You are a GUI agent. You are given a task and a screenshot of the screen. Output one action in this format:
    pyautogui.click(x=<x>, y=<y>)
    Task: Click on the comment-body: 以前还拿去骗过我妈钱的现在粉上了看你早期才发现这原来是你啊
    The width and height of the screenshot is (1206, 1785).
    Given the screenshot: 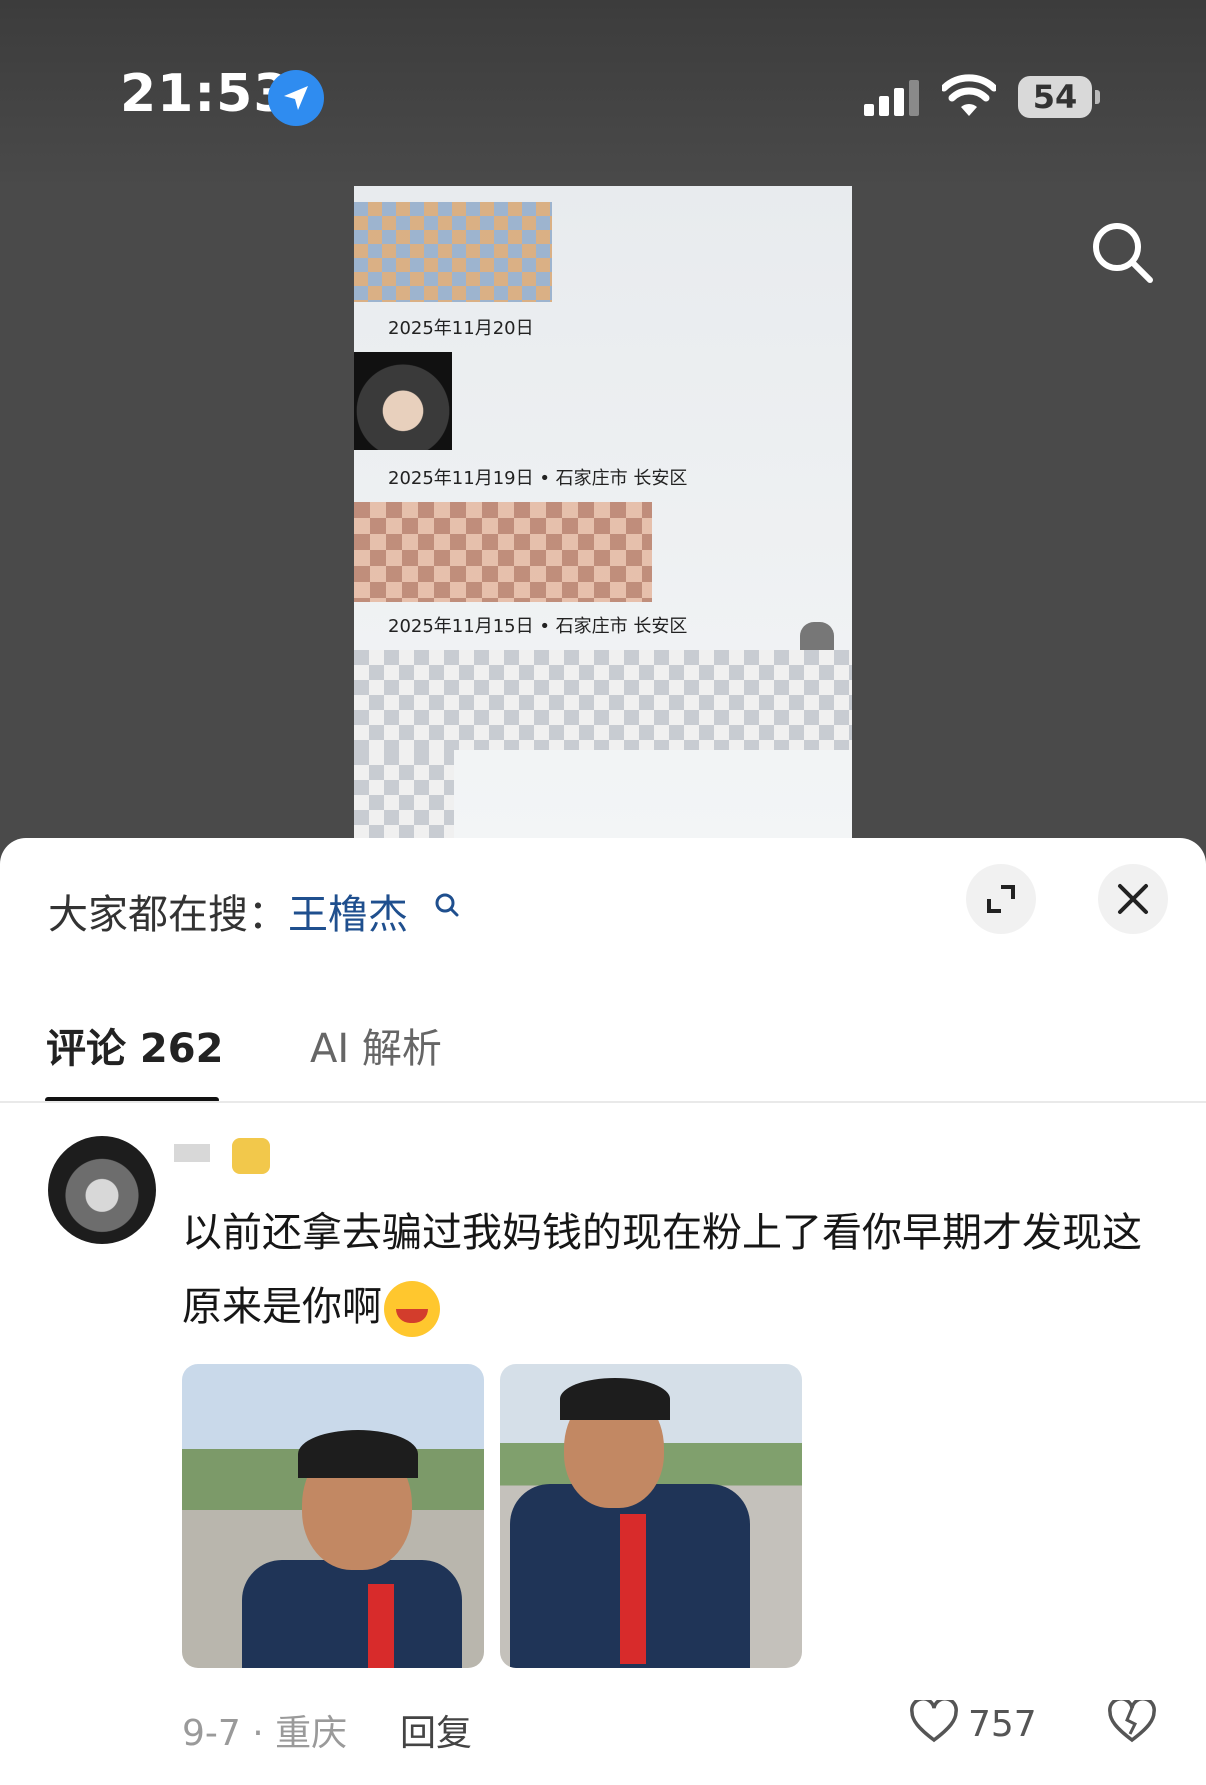 What is the action you would take?
    pyautogui.click(x=662, y=1270)
    